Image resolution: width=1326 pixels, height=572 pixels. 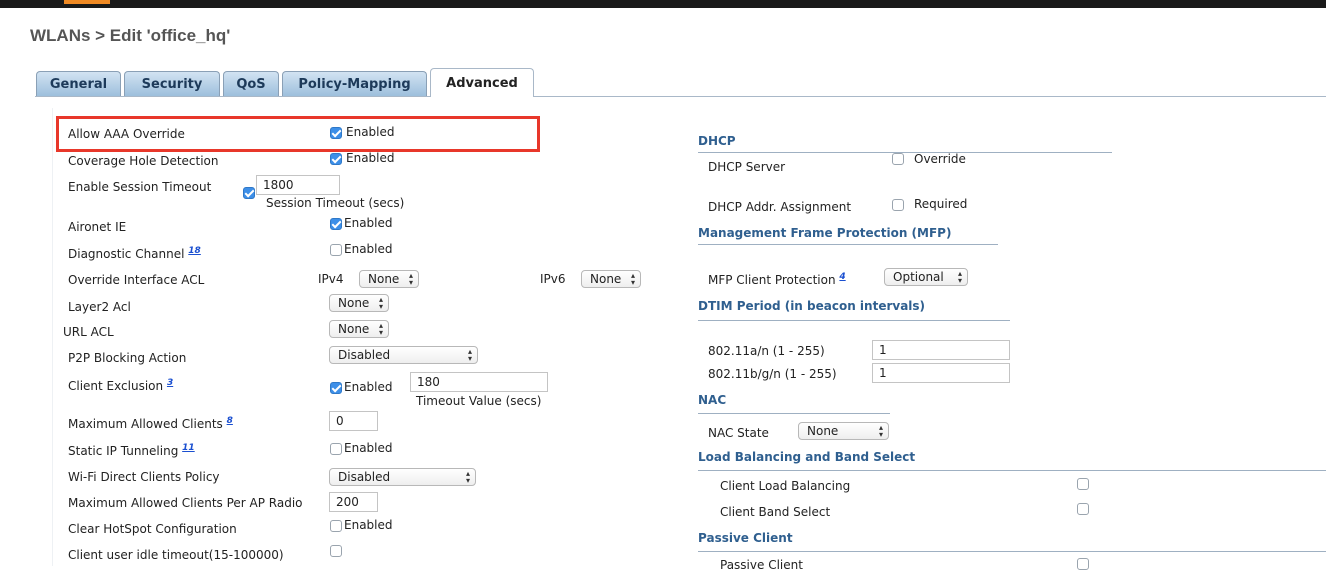 I want to click on dhcp-addr-checkbox, so click(x=898, y=205).